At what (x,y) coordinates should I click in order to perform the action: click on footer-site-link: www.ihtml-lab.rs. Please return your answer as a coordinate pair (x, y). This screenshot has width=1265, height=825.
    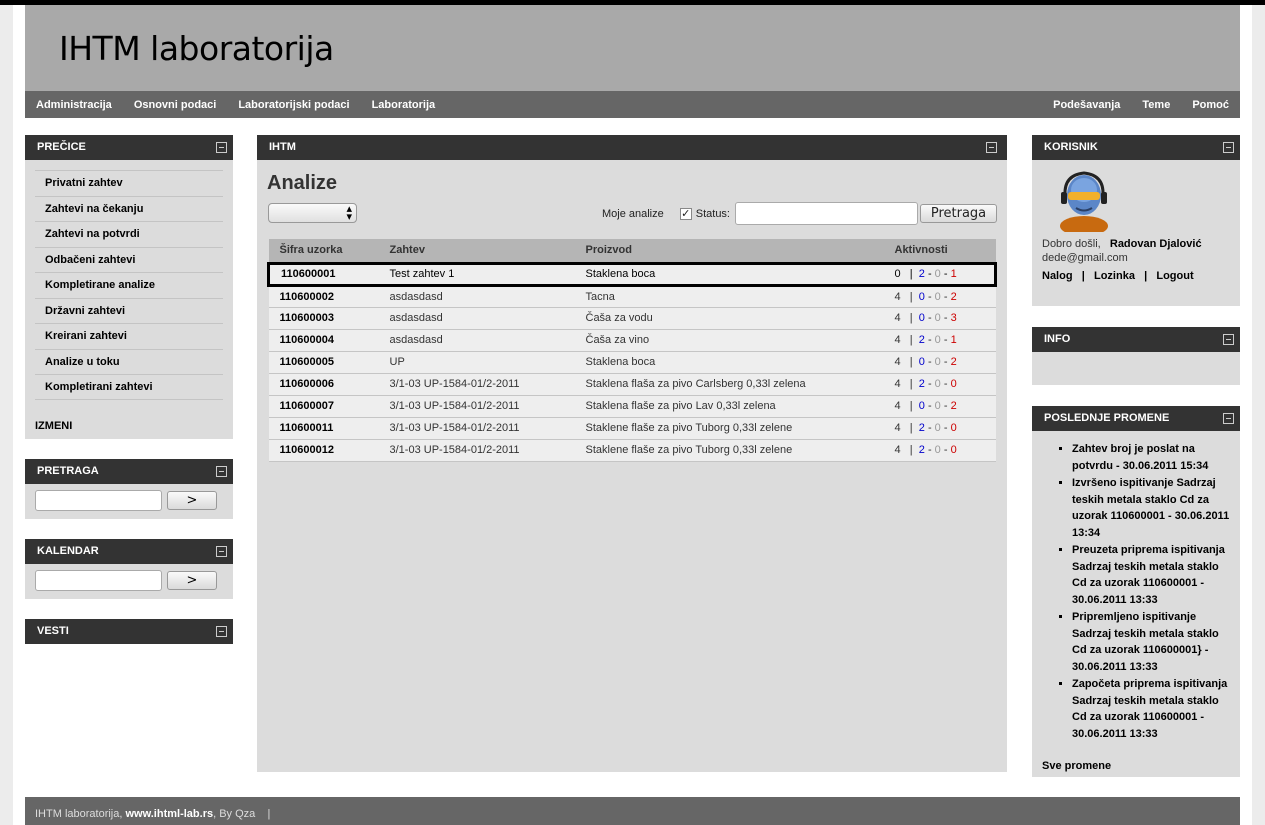
    Looking at the image, I should click on (169, 814).